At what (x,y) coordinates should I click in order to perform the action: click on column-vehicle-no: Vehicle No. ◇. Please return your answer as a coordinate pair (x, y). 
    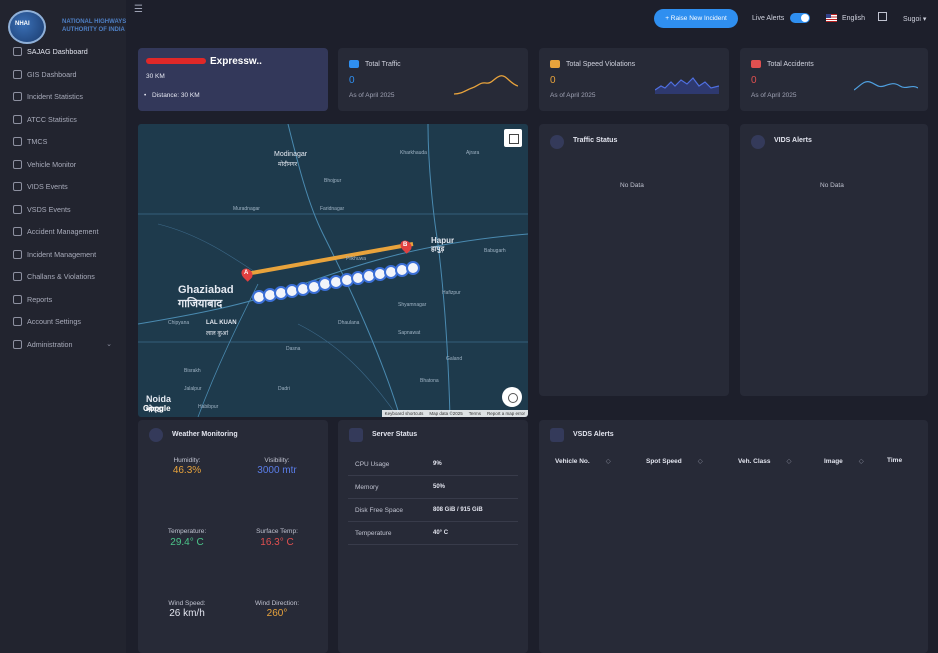
    Looking at the image, I should click on (583, 461).